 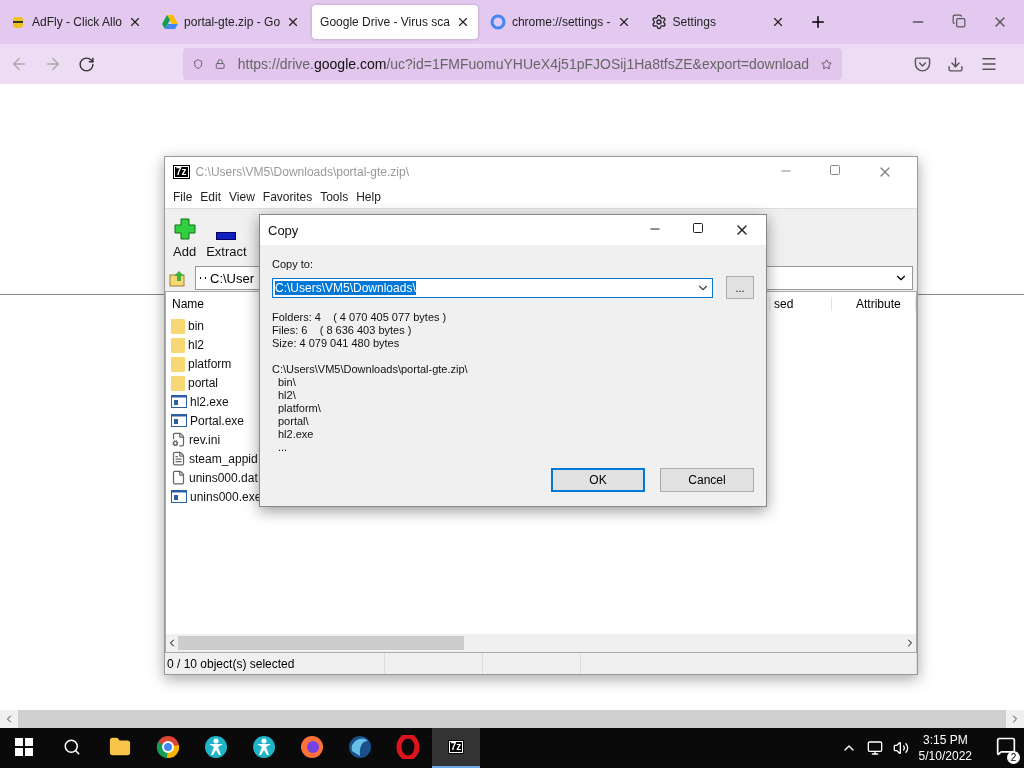 What do you see at coordinates (183, 197) in the screenshot?
I see `menu-item: File` at bounding box center [183, 197].